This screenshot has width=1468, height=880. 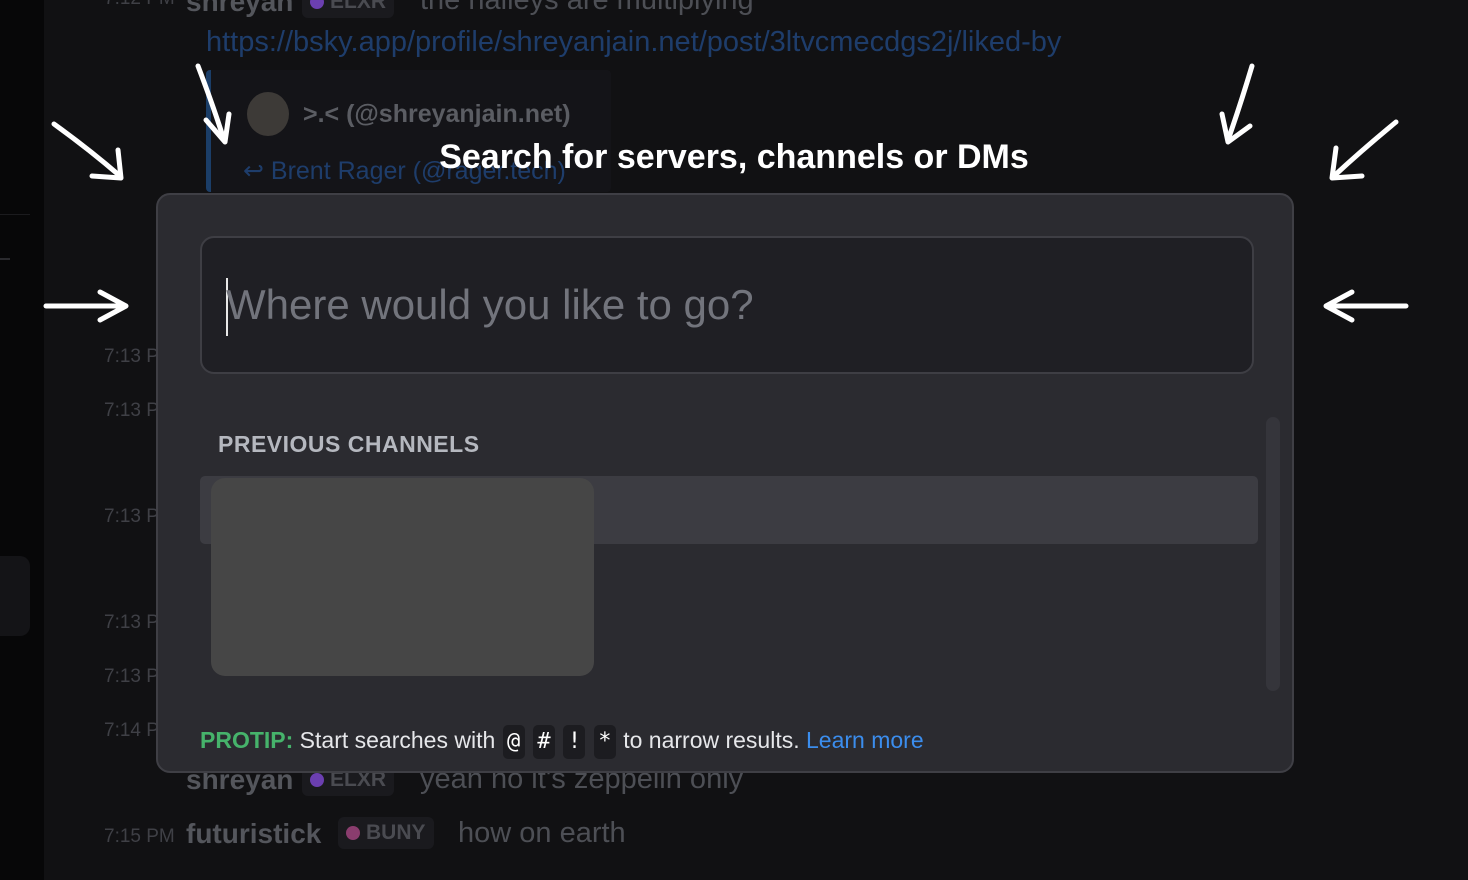 What do you see at coordinates (865, 740) in the screenshot?
I see `learn-more-link: Learn more` at bounding box center [865, 740].